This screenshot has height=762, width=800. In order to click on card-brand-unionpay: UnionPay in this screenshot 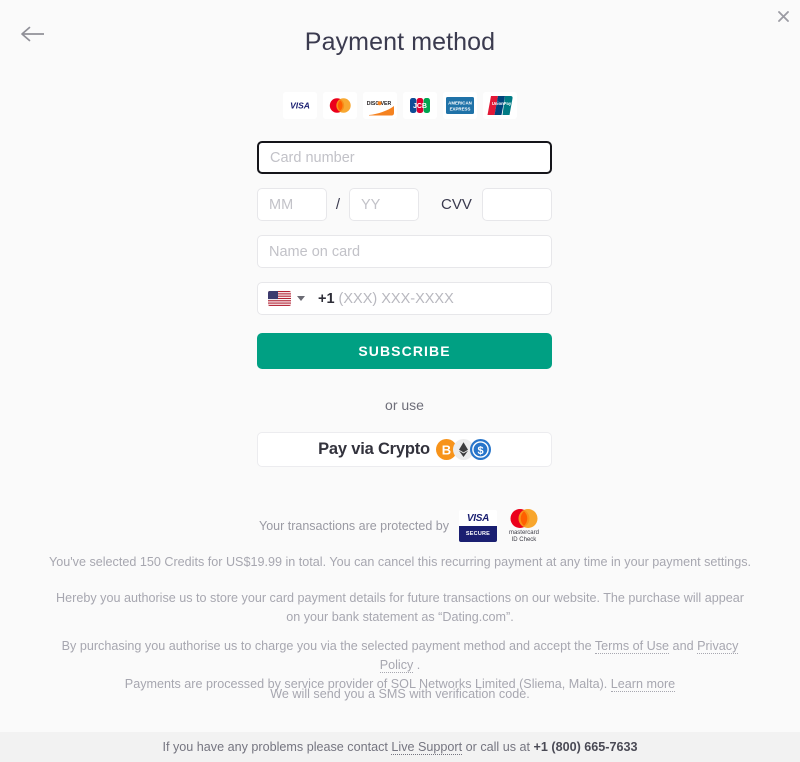, I will do `click(500, 105)`.